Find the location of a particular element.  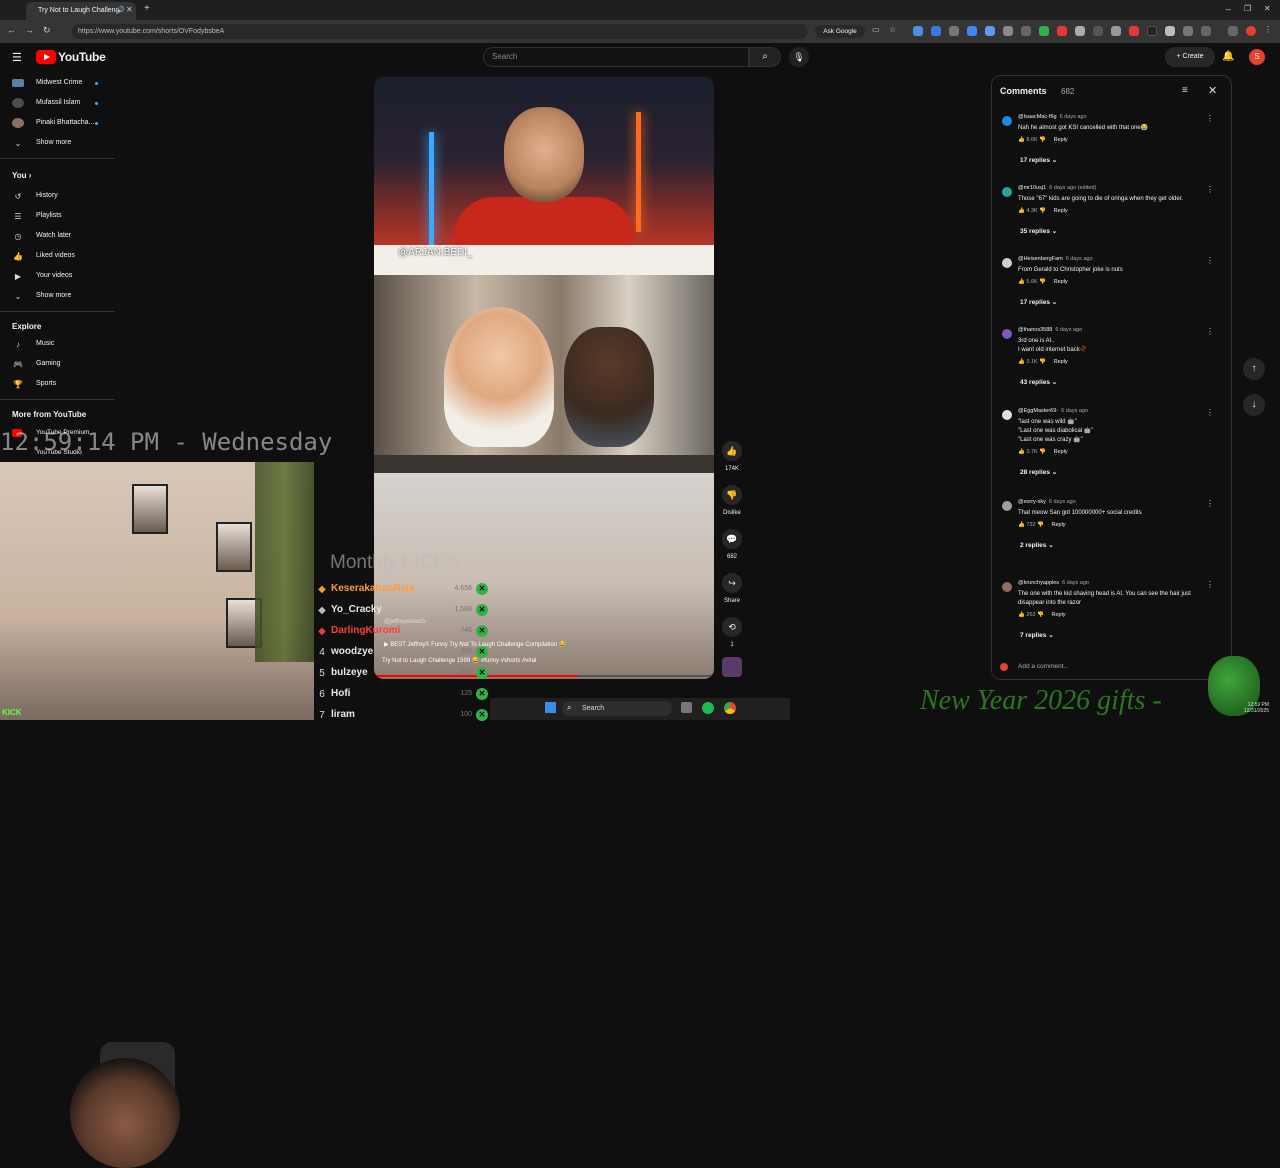

reload-icon: ↻ is located at coordinates (47, 30).